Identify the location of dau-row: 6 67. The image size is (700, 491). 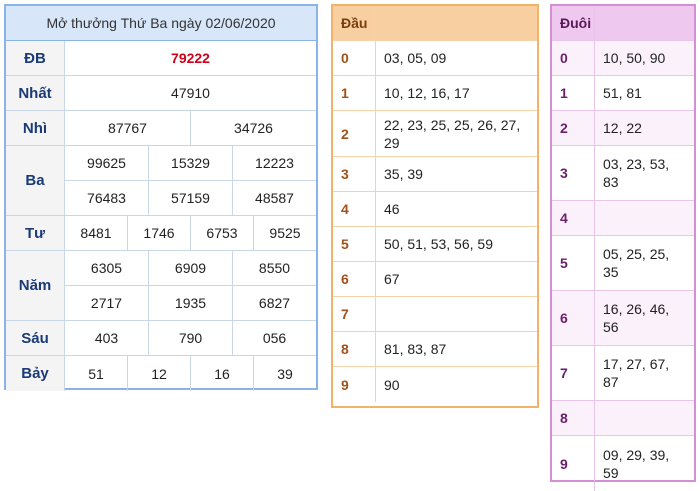
(435, 279).